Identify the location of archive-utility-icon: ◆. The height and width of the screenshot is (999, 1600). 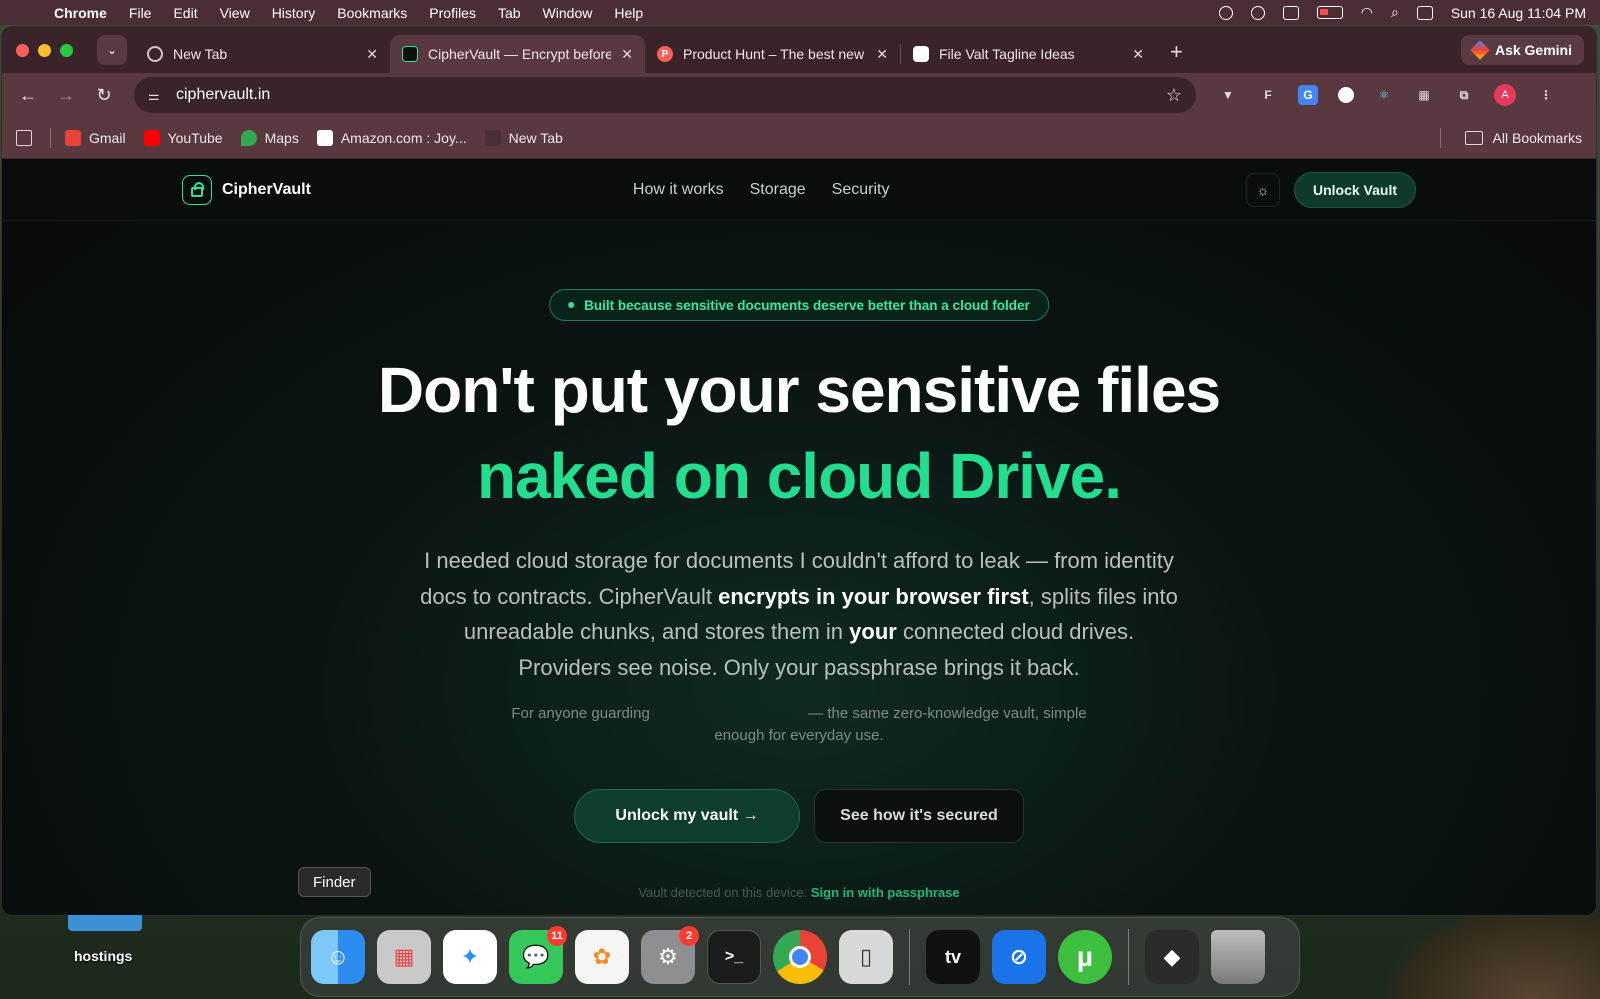
(1172, 957).